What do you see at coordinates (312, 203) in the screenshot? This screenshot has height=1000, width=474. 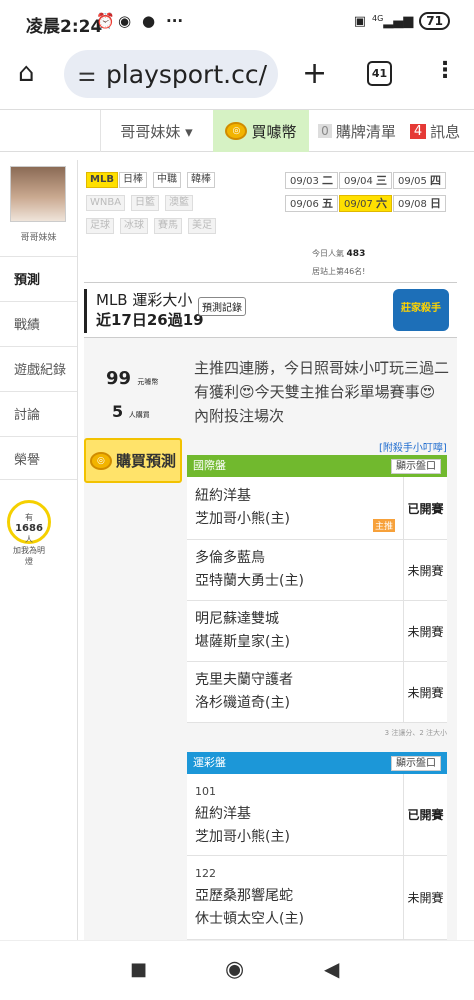 I see `date-0906: 09/06 五` at bounding box center [312, 203].